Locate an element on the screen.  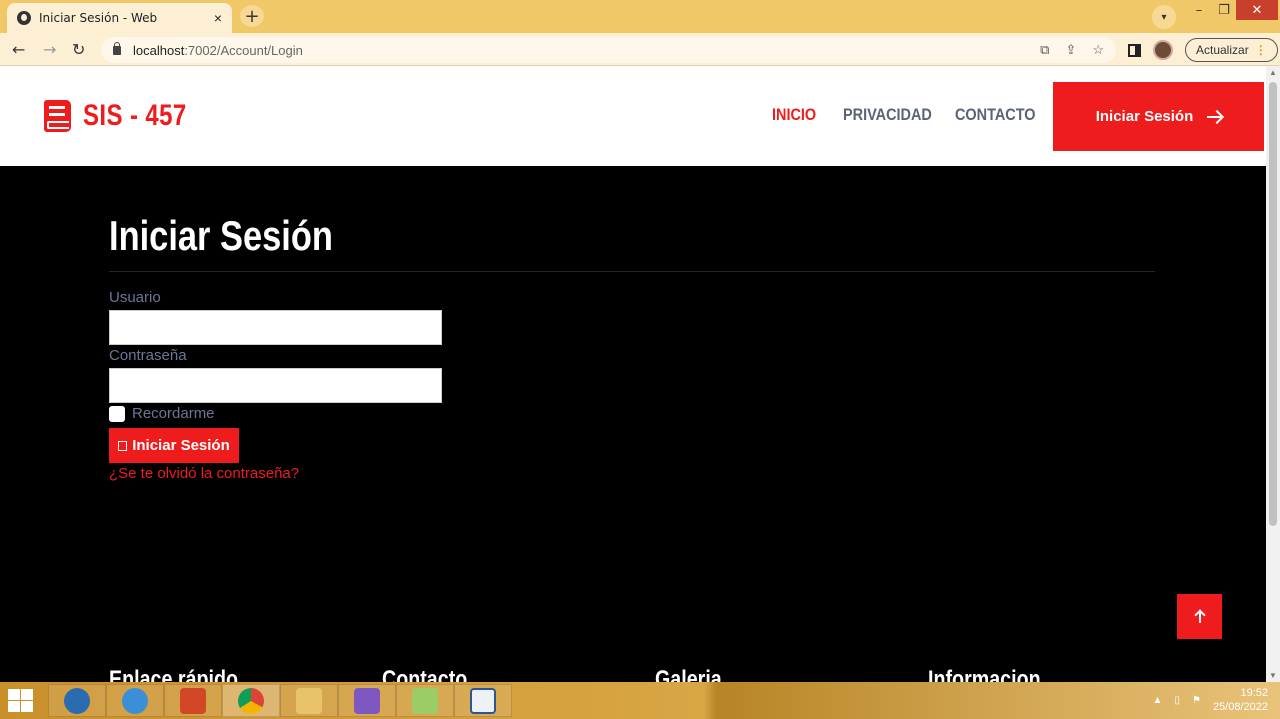
nav-link-privacidad: PRIVACIDAD is located at coordinates (887, 115).